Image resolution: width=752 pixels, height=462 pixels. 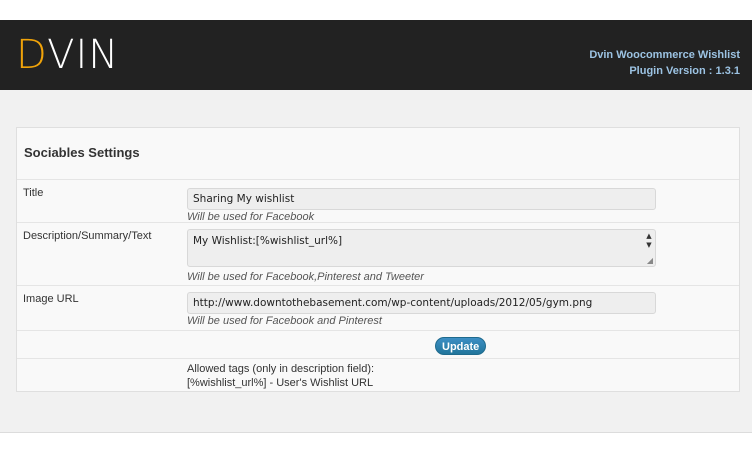 What do you see at coordinates (649, 236) in the screenshot?
I see `scroll-up-icon: ▲` at bounding box center [649, 236].